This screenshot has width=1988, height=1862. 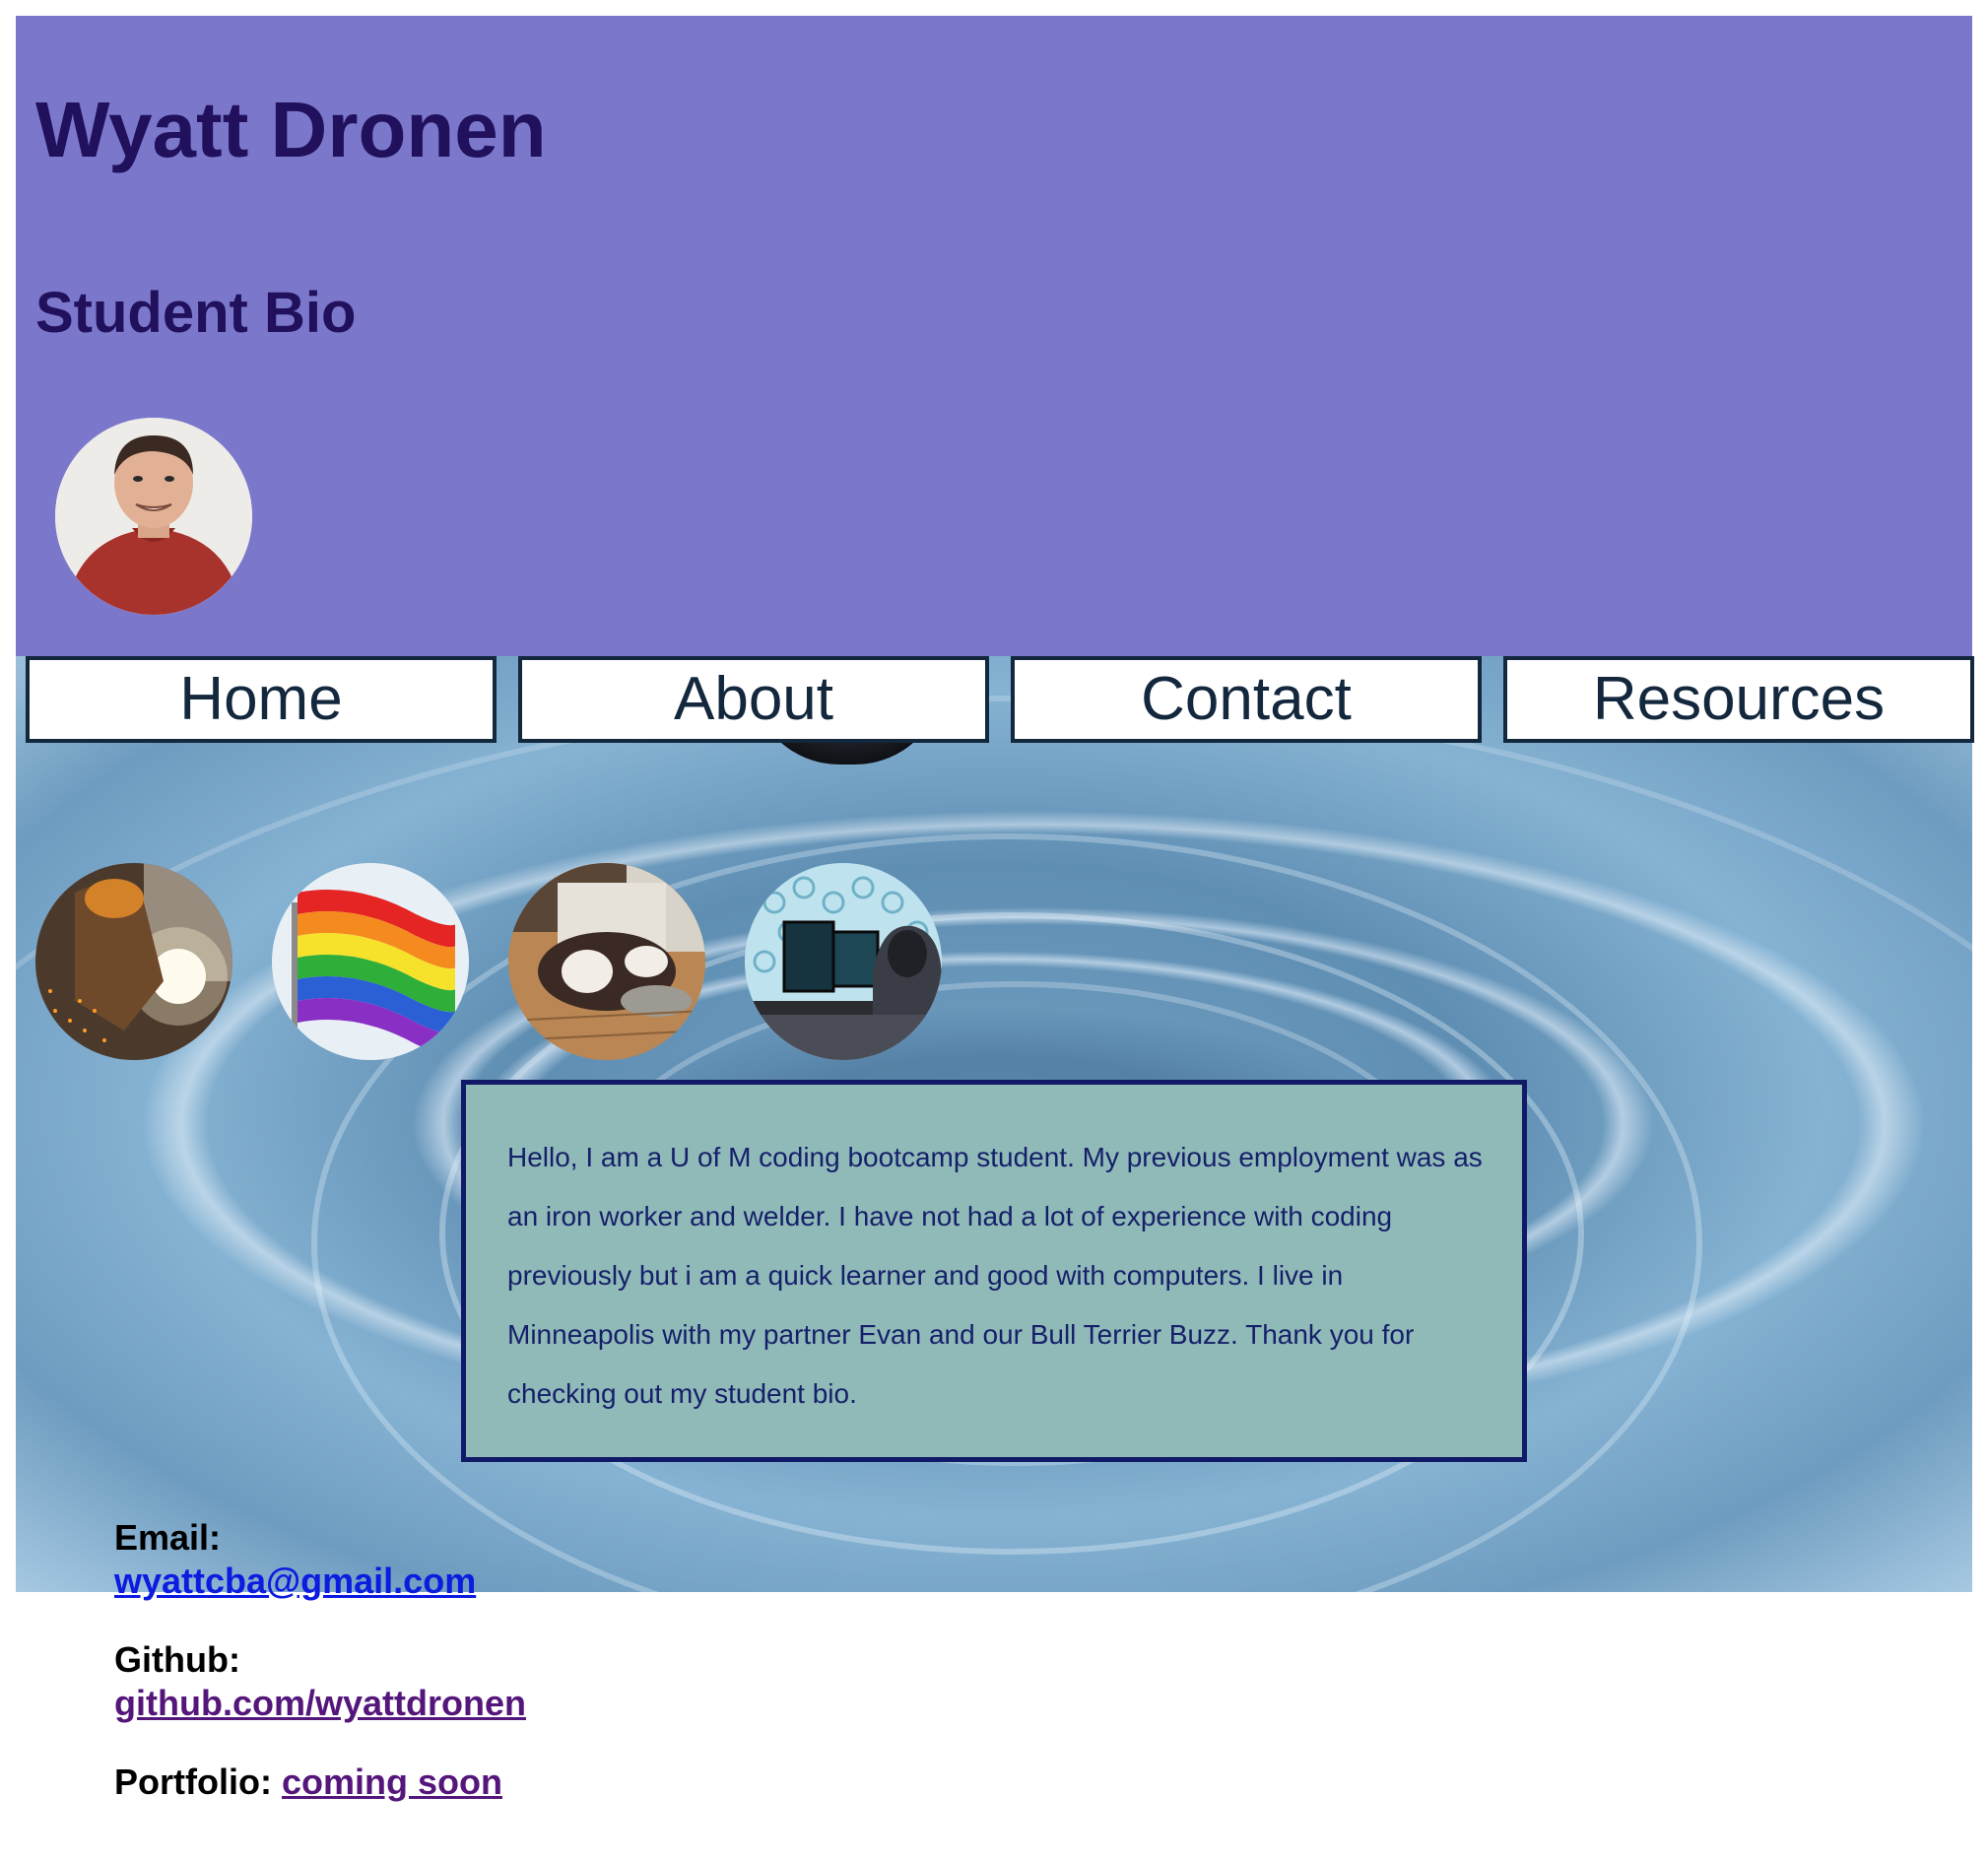 What do you see at coordinates (606, 962) in the screenshot?
I see `bull-terrier-dog-icon` at bounding box center [606, 962].